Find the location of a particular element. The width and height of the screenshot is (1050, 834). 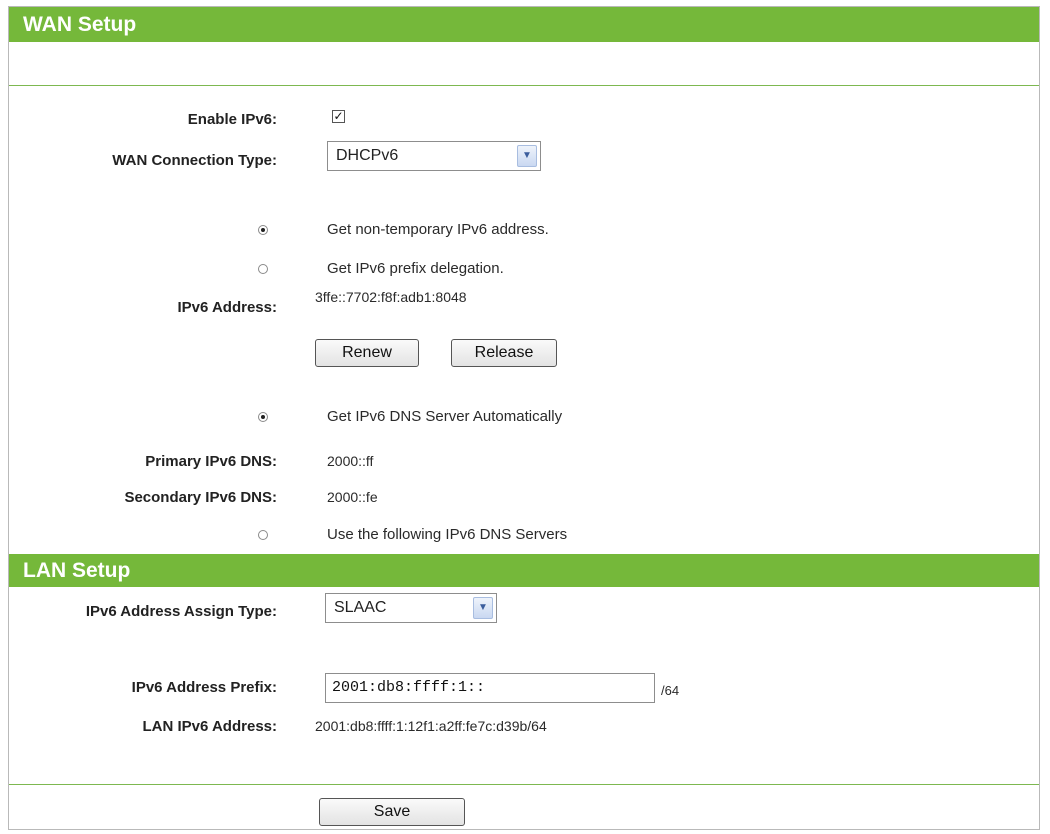

address-prefix-label: IPv6 Address Prefix: is located at coordinates (204, 687).